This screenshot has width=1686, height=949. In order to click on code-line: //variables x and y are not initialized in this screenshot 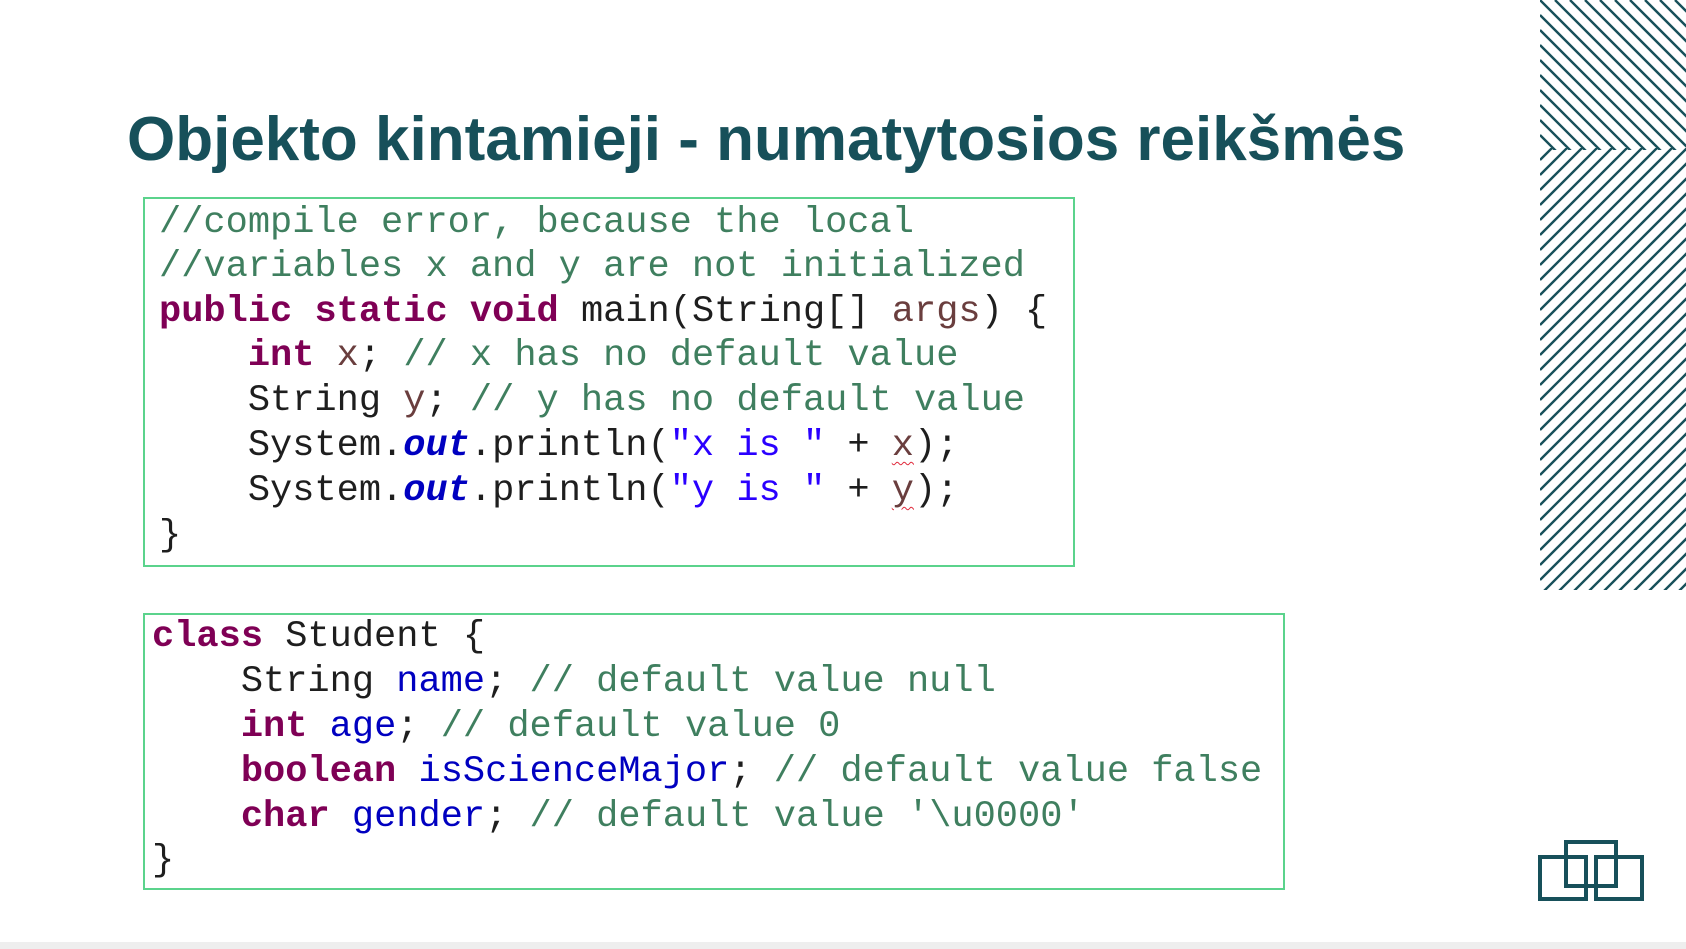, I will do `click(592, 267)`.